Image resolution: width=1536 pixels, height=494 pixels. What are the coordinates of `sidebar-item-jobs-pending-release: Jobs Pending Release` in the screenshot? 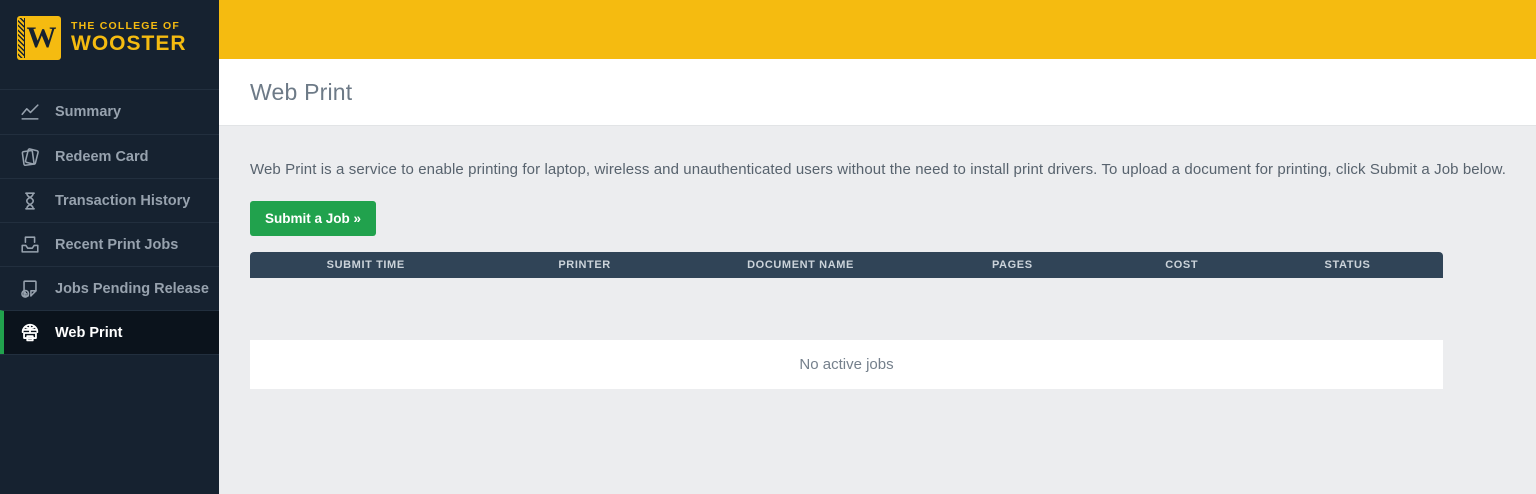 It's located at (109, 288).